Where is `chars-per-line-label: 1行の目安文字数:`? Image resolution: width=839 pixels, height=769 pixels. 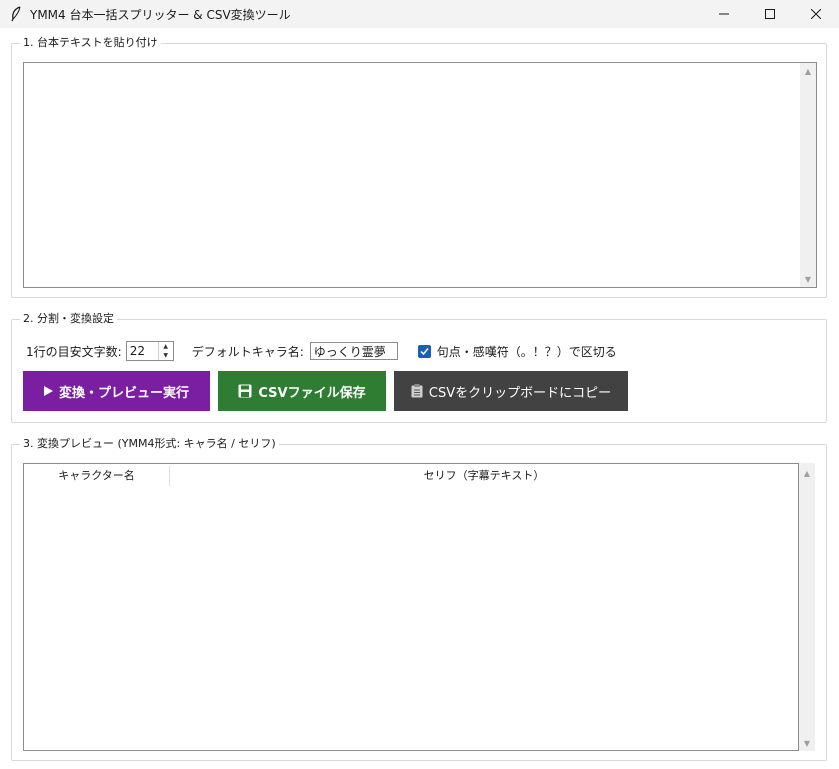
chars-per-line-label: 1行の目安文字数: is located at coordinates (74, 351).